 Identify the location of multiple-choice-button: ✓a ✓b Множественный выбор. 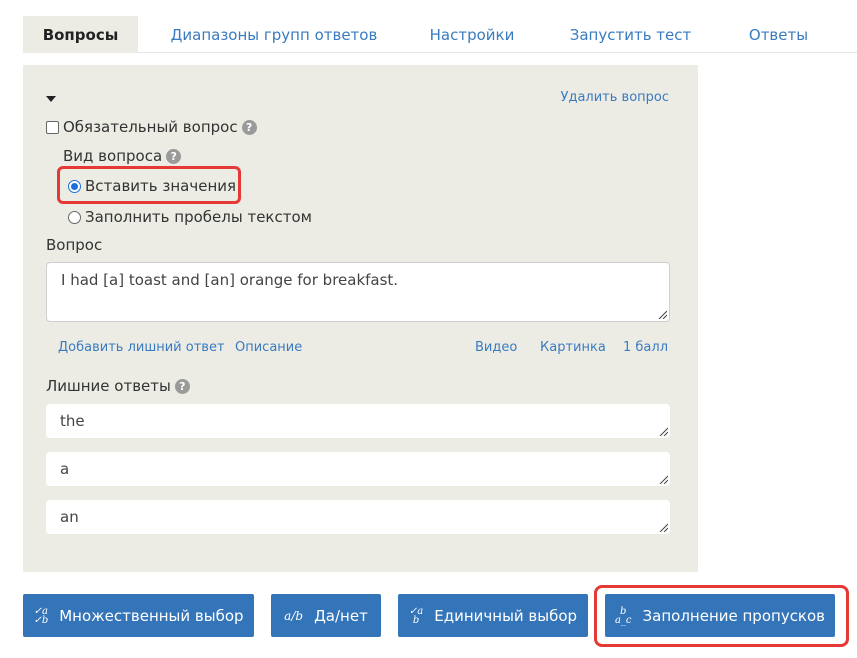
(138, 615).